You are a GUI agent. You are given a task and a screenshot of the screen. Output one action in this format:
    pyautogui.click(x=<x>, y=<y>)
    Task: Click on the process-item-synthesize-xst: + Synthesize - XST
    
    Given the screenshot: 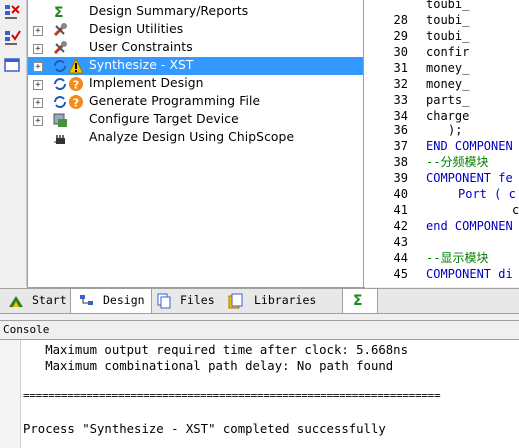 What is the action you would take?
    pyautogui.click(x=196, y=66)
    